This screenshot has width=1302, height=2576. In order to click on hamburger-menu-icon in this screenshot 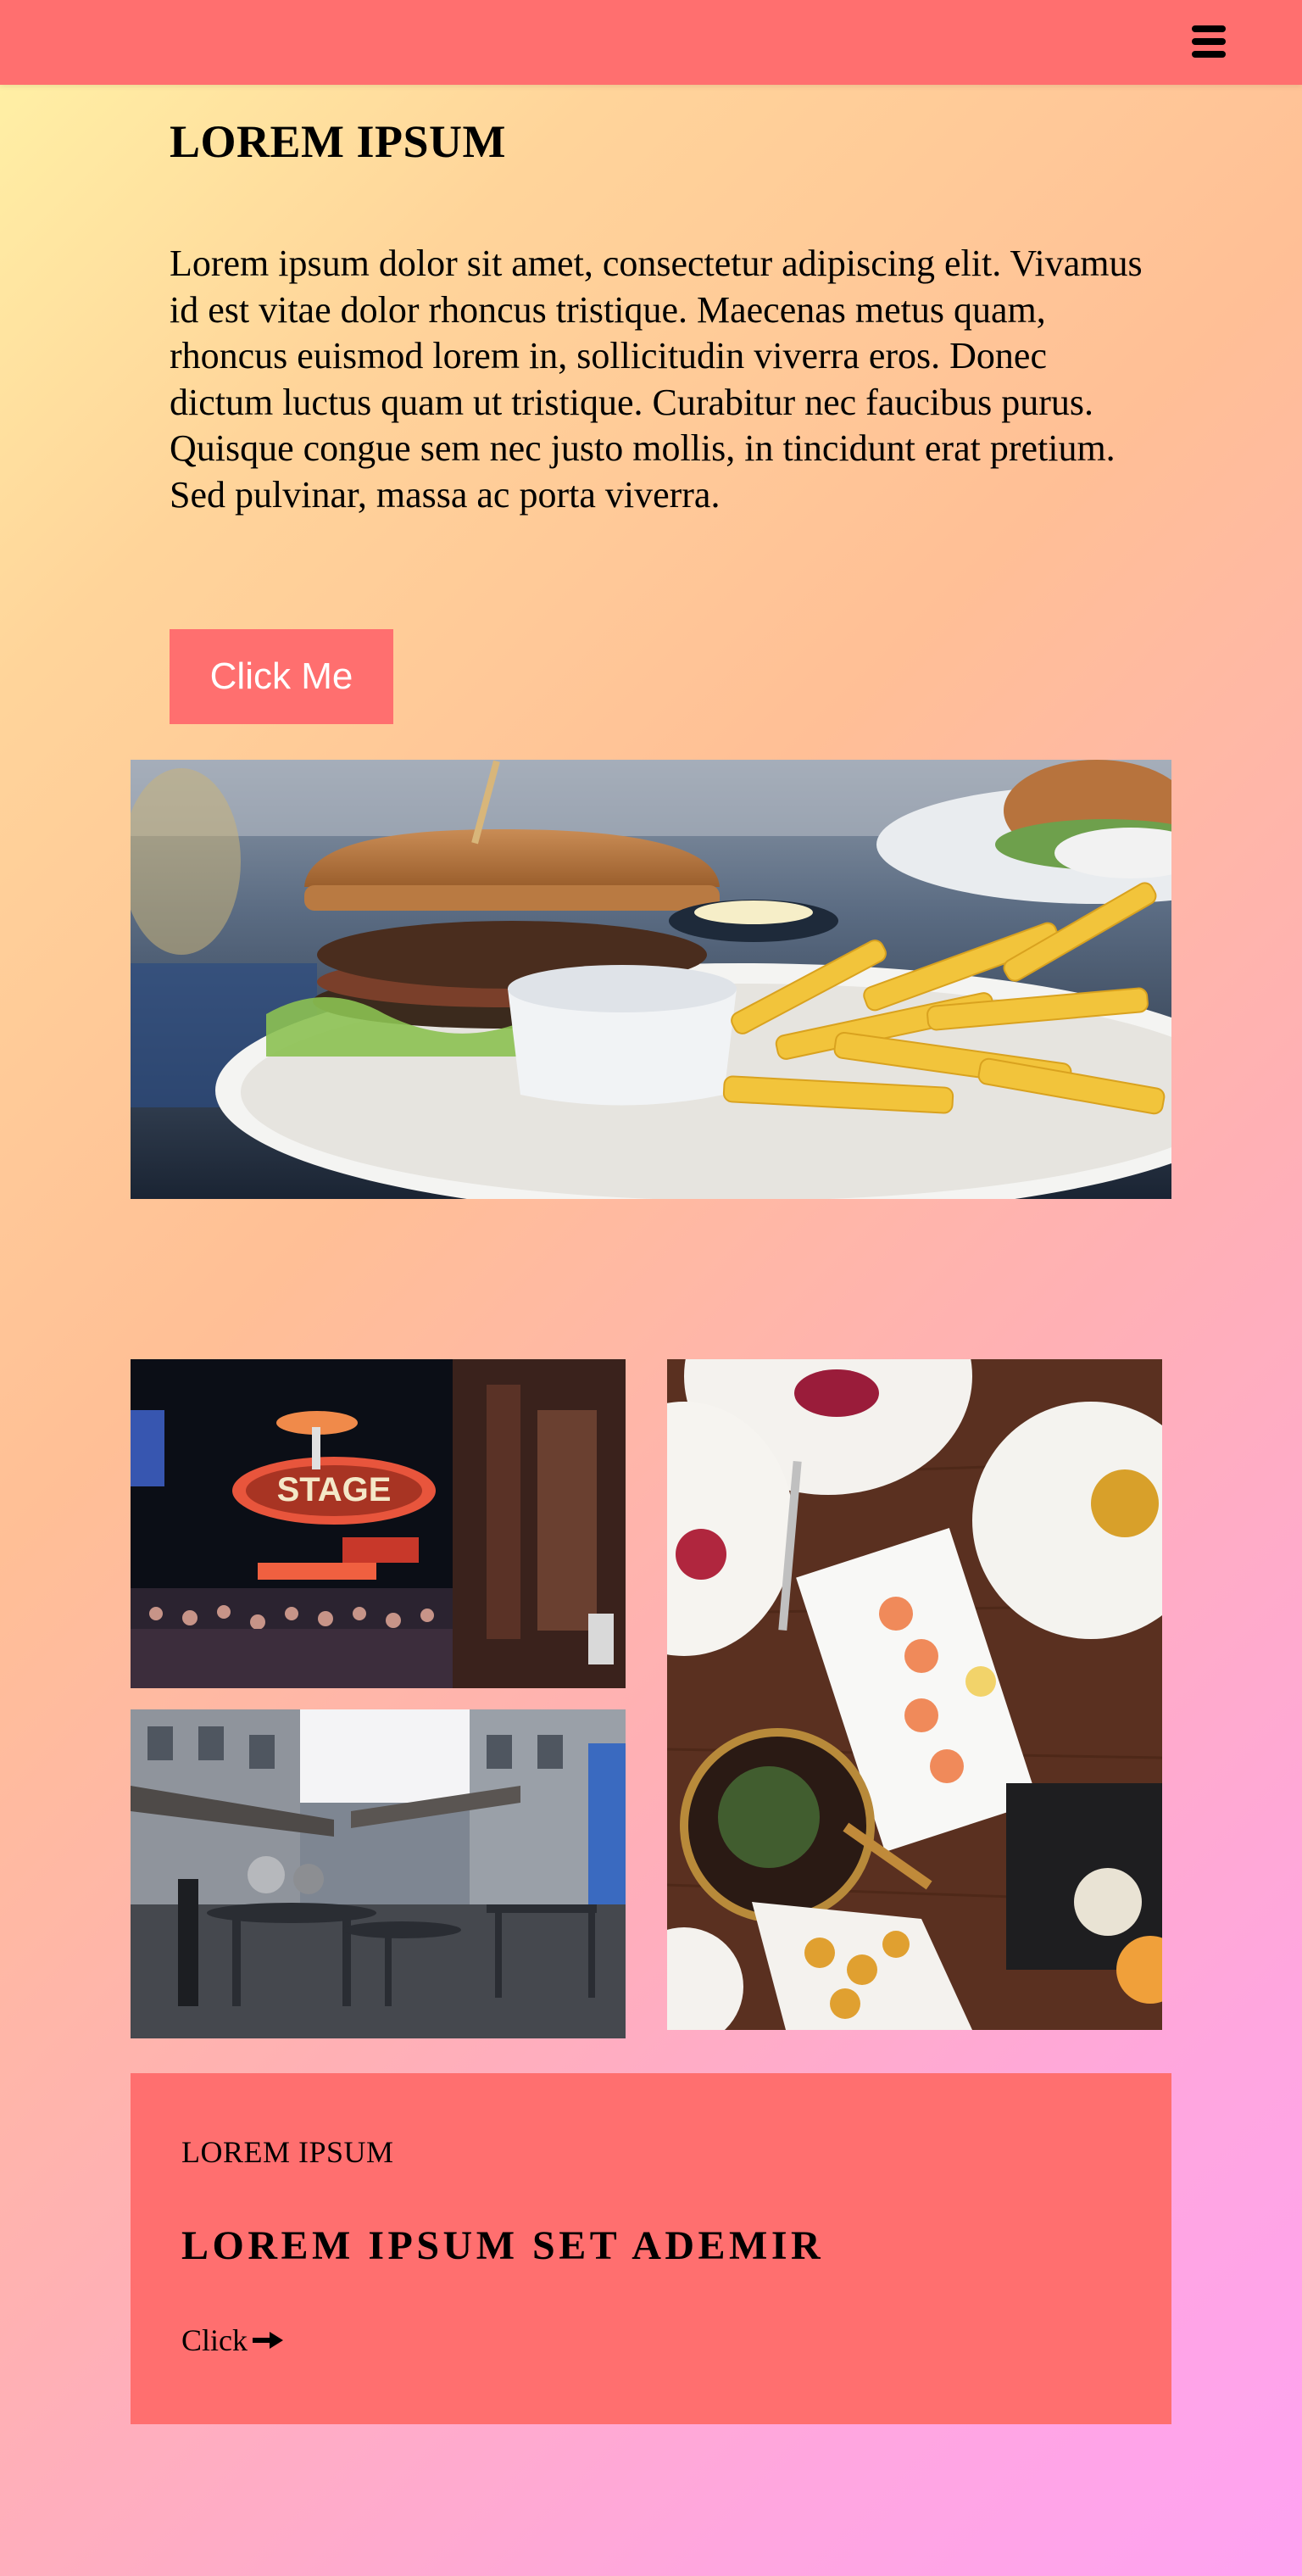, I will do `click(1209, 41)`.